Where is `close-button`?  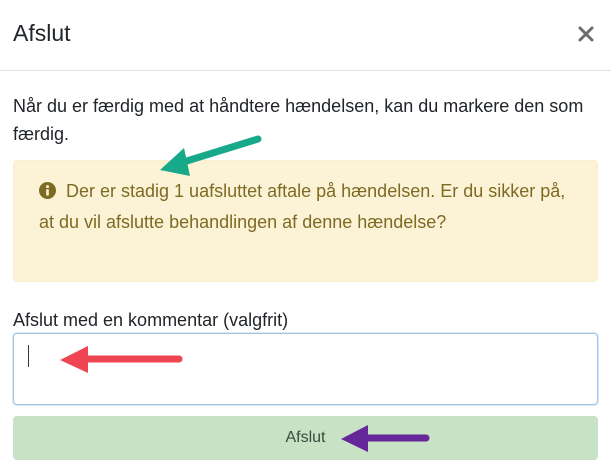 close-button is located at coordinates (586, 34).